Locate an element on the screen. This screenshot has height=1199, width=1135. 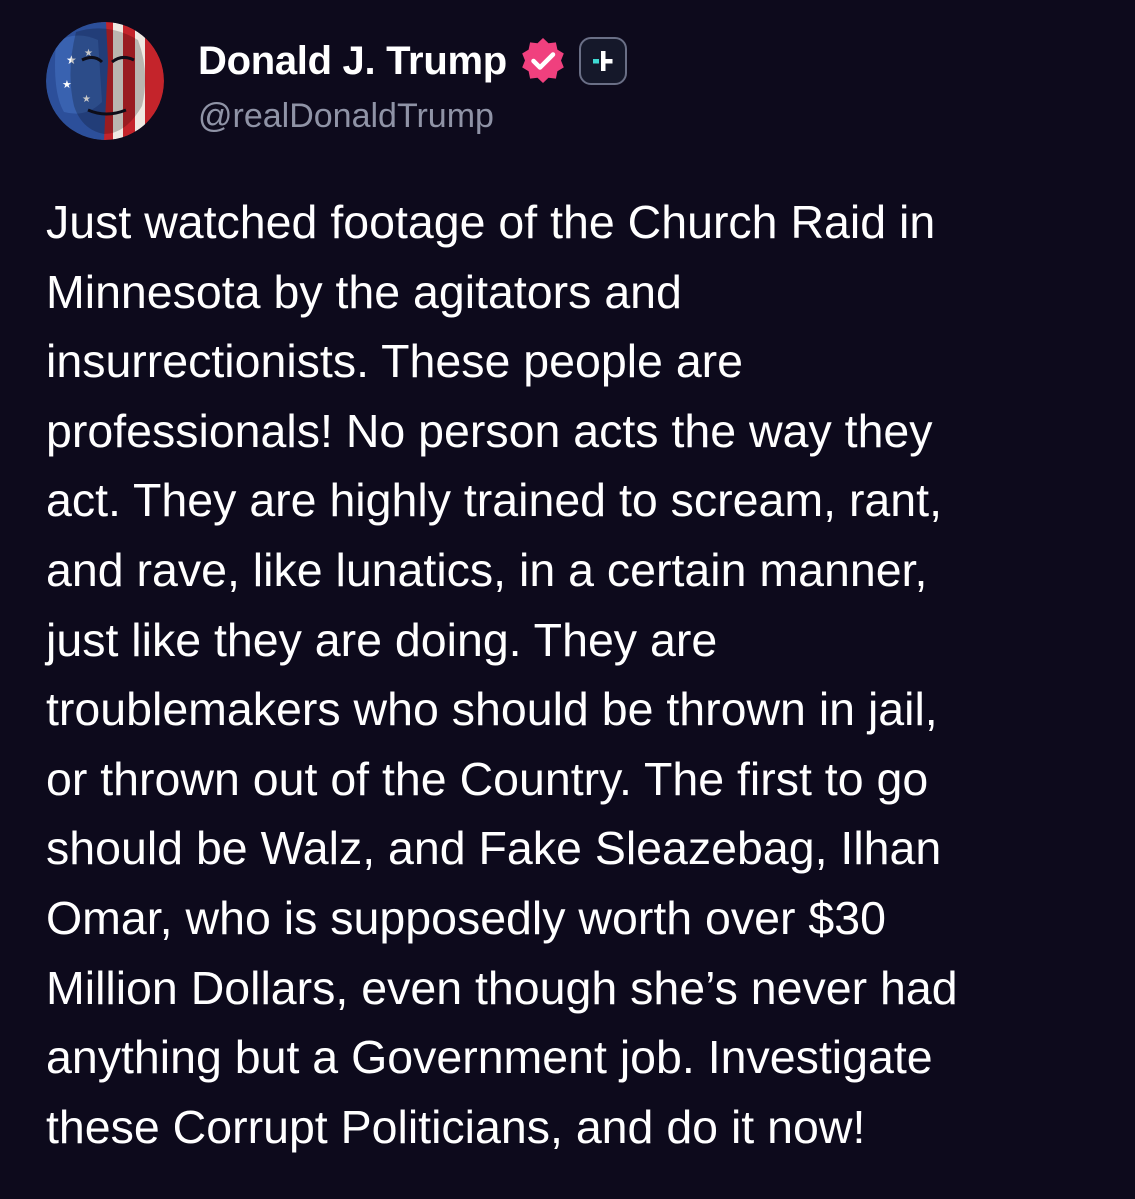
post-line: insurrectionists. These people are is located at coordinates (395, 361).